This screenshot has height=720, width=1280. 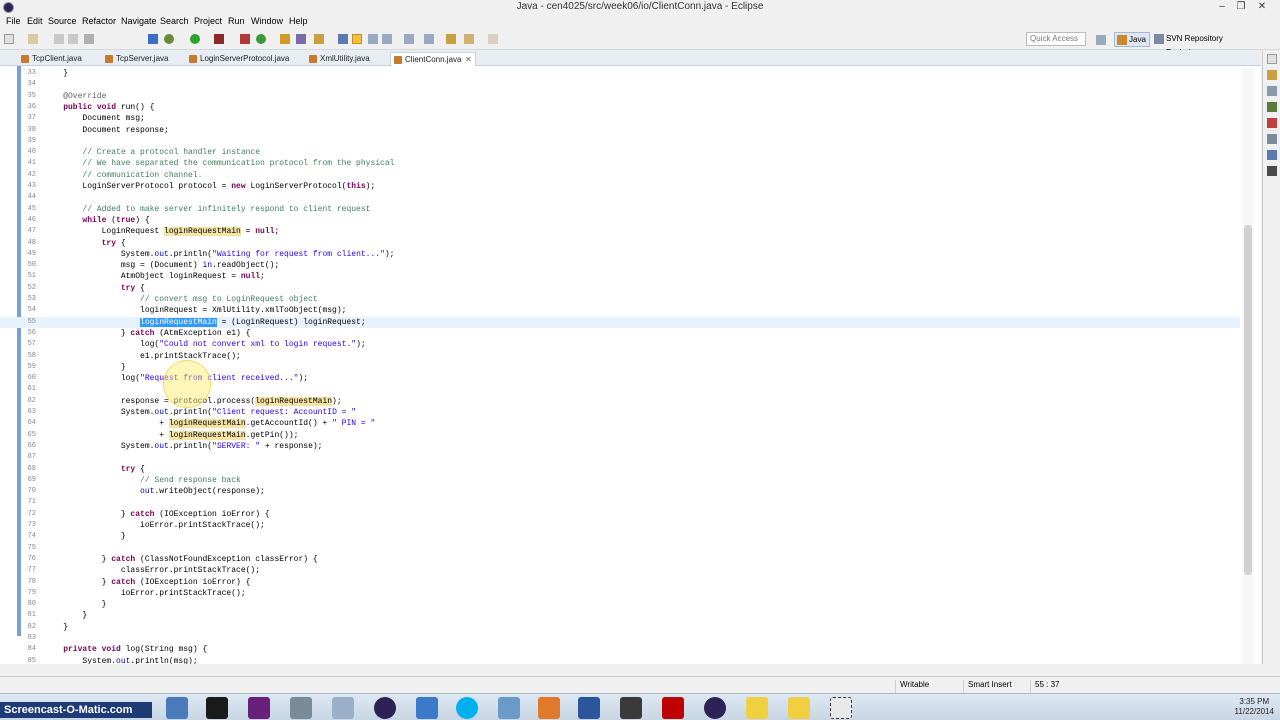 What do you see at coordinates (245, 39) in the screenshot?
I see `new-java-project-icon` at bounding box center [245, 39].